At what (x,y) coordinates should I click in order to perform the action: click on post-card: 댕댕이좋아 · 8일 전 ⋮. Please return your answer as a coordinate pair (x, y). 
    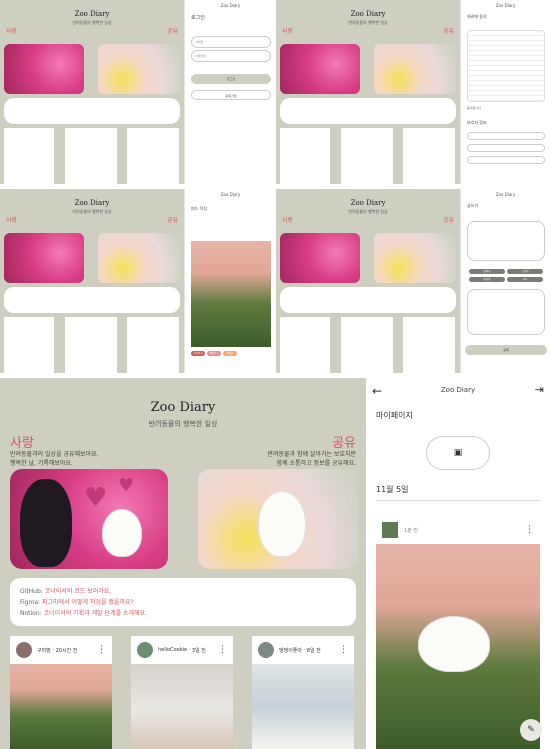
    Looking at the image, I should click on (303, 692).